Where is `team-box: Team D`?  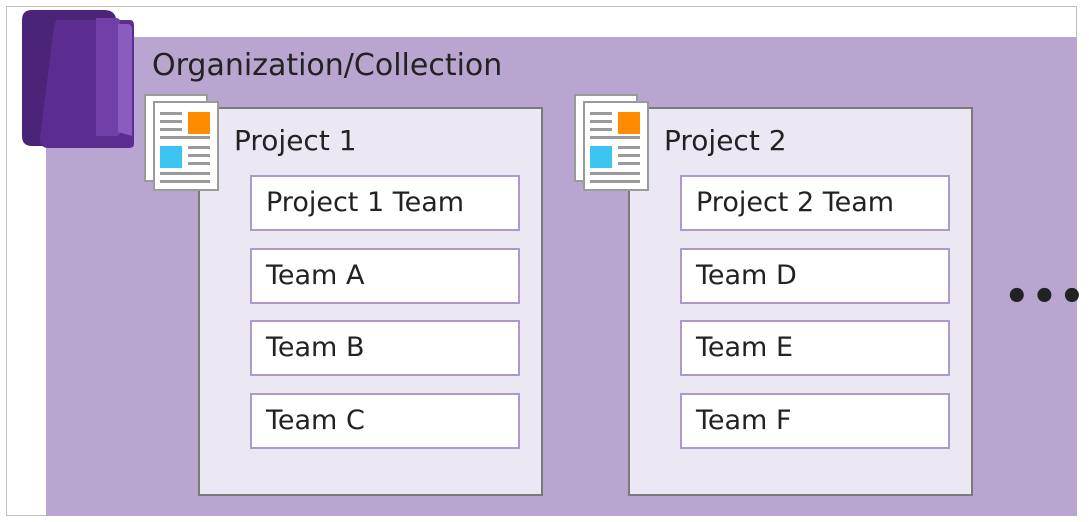
team-box: Team D is located at coordinates (815, 276).